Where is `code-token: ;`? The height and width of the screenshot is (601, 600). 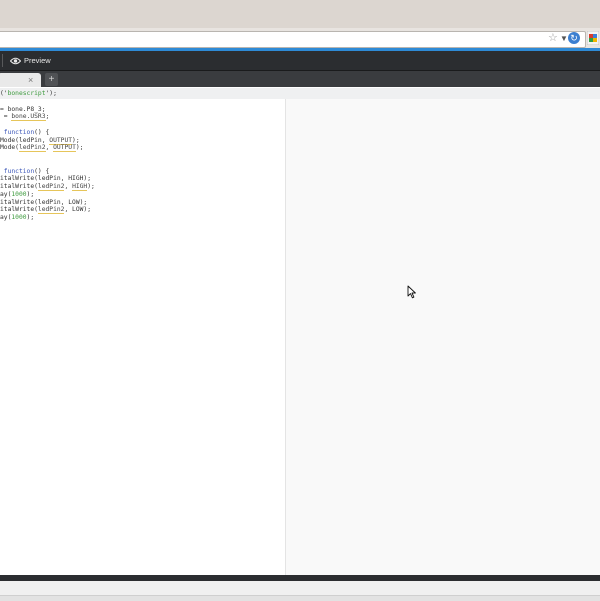
code-token: ; is located at coordinates (47, 117).